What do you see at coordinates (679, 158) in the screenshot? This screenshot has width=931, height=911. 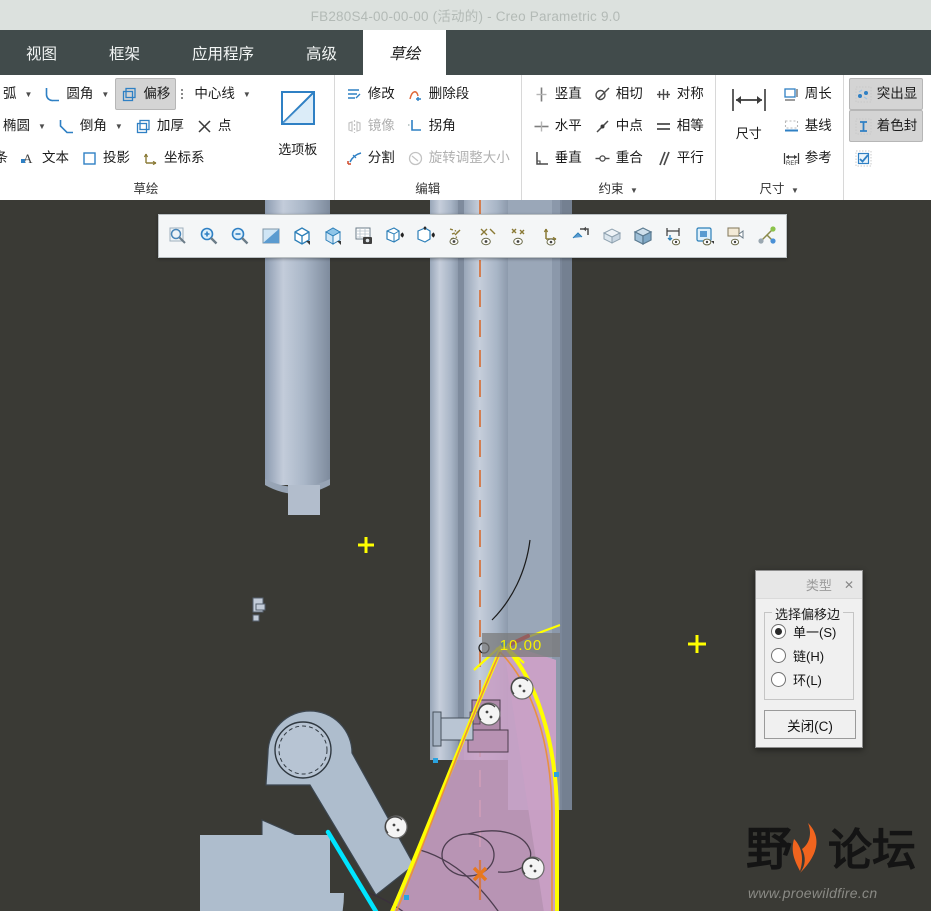 I see `ribbon-item-parallel: 平行` at bounding box center [679, 158].